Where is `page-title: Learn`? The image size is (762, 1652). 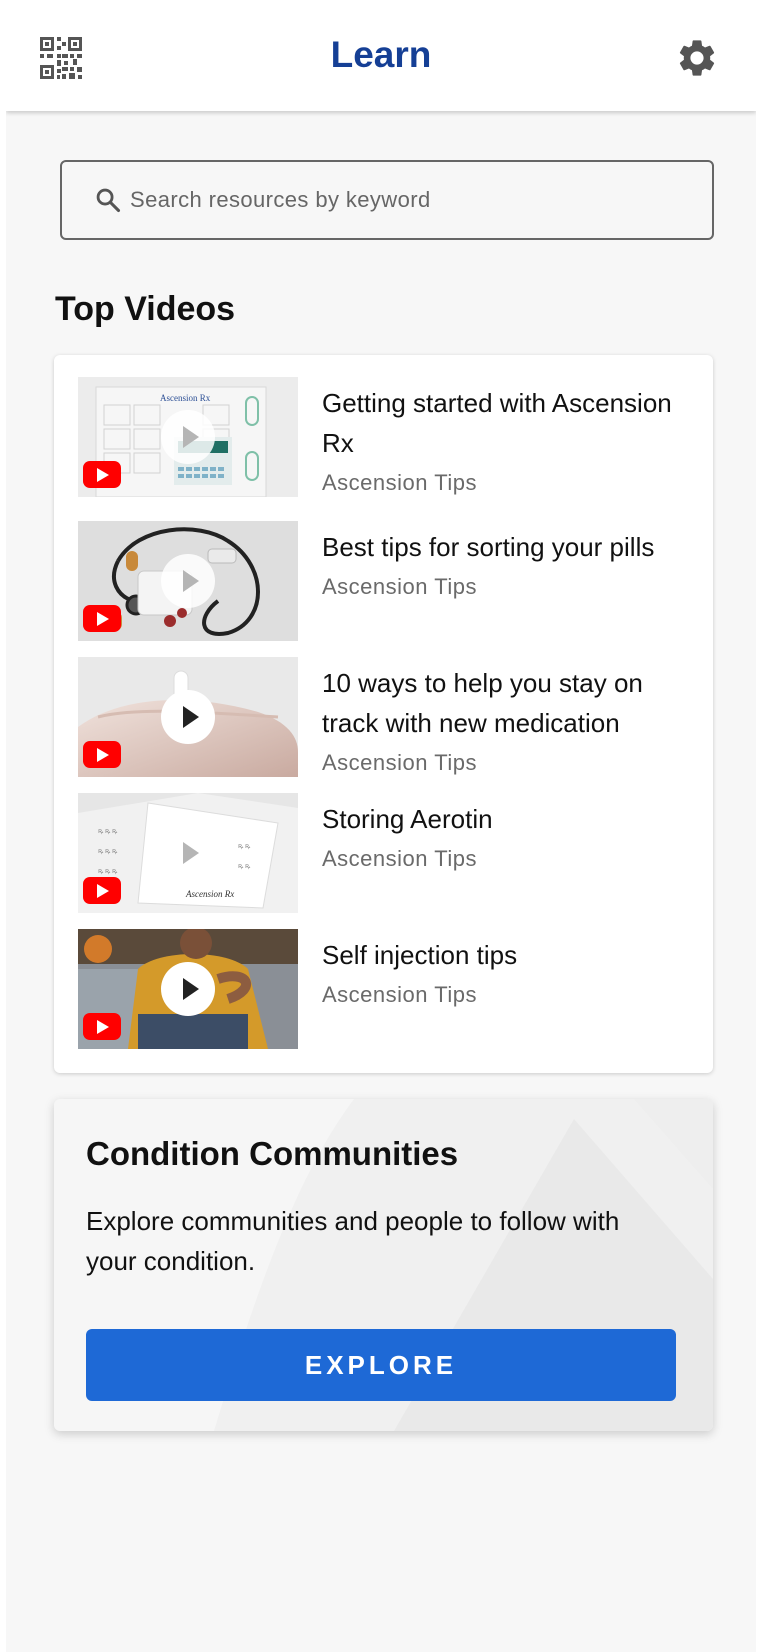 page-title: Learn is located at coordinates (381, 54).